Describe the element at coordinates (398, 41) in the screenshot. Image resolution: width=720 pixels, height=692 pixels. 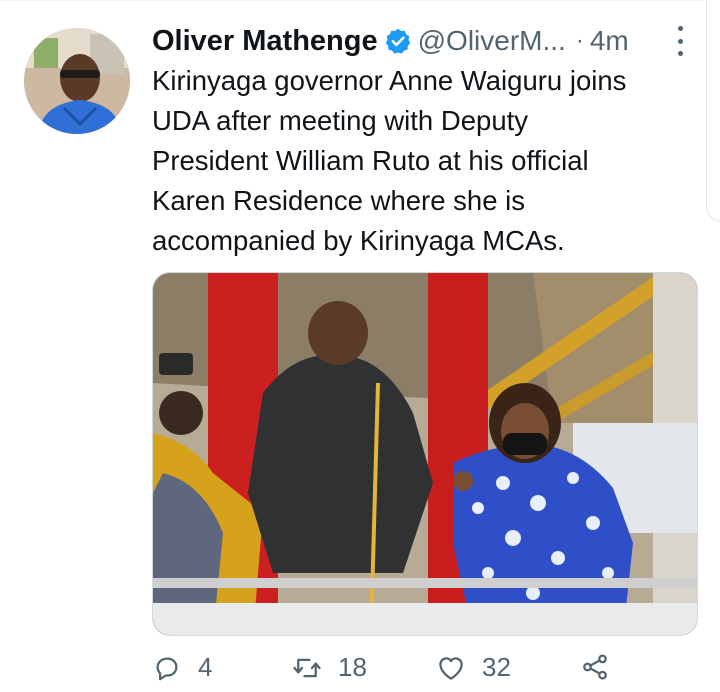
I see `verified-badge-icon` at that location.